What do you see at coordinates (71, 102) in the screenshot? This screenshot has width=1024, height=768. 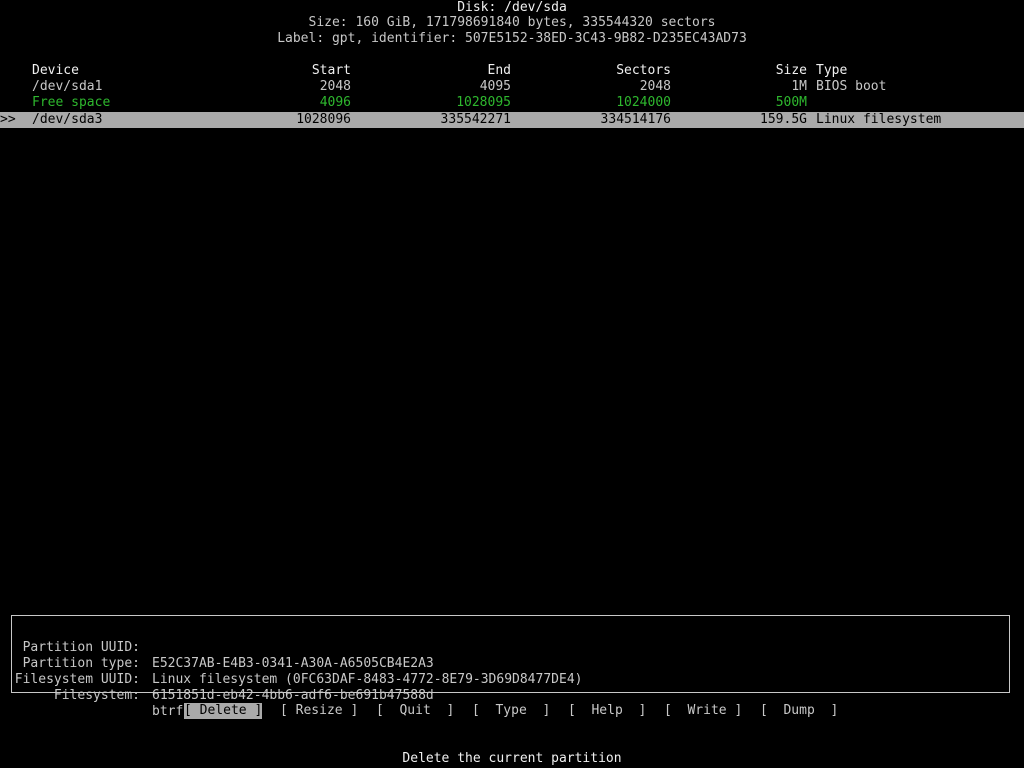 I see `partition-device: Free space` at bounding box center [71, 102].